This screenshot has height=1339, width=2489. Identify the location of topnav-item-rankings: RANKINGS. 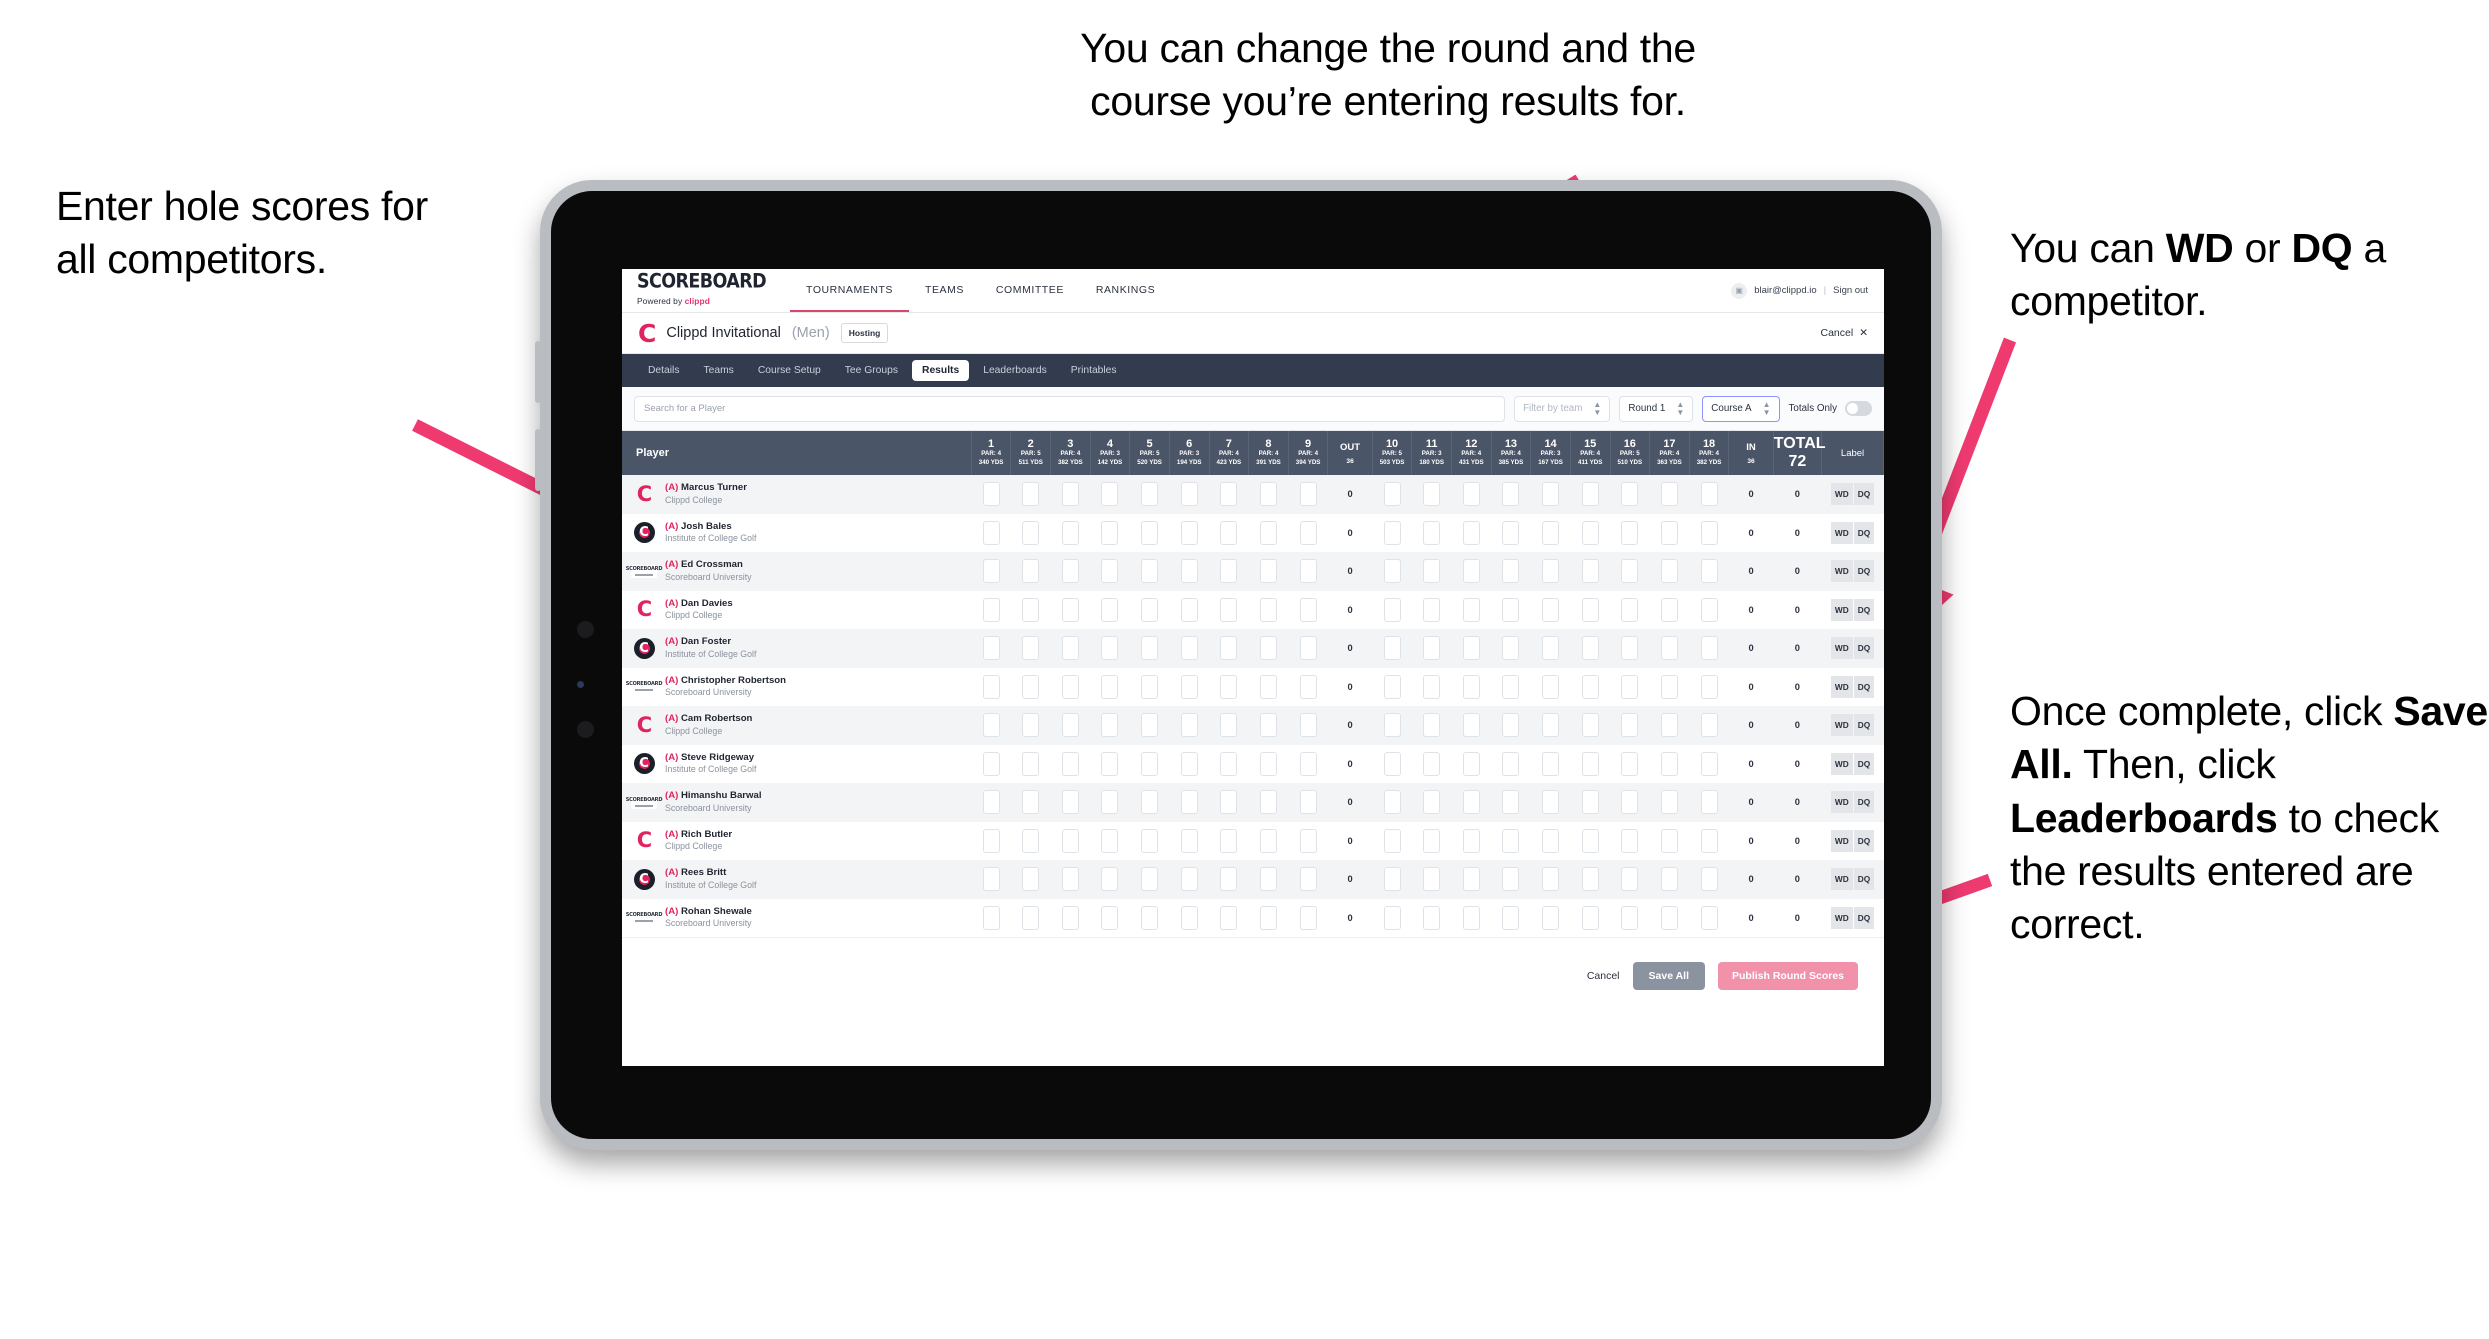
(1125, 290).